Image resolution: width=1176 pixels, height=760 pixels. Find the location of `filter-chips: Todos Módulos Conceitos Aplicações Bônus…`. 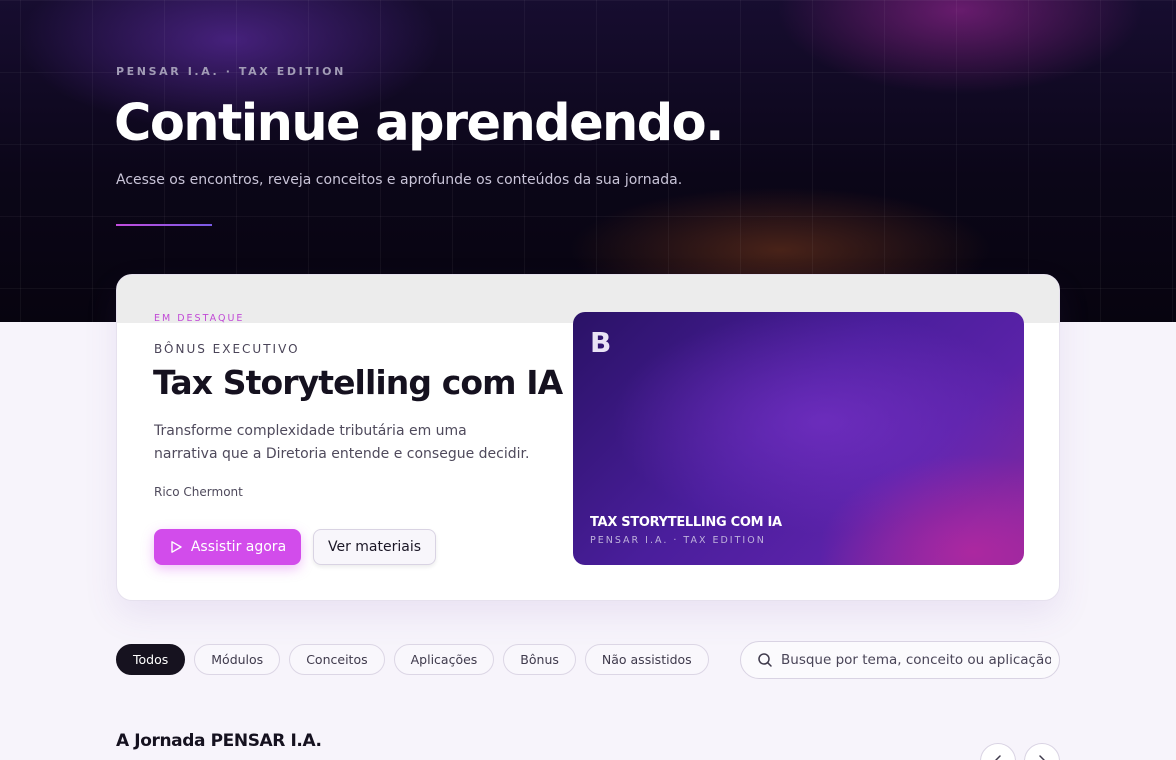

filter-chips: Todos Módulos Conceitos Aplicações Bônus… is located at coordinates (412, 660).